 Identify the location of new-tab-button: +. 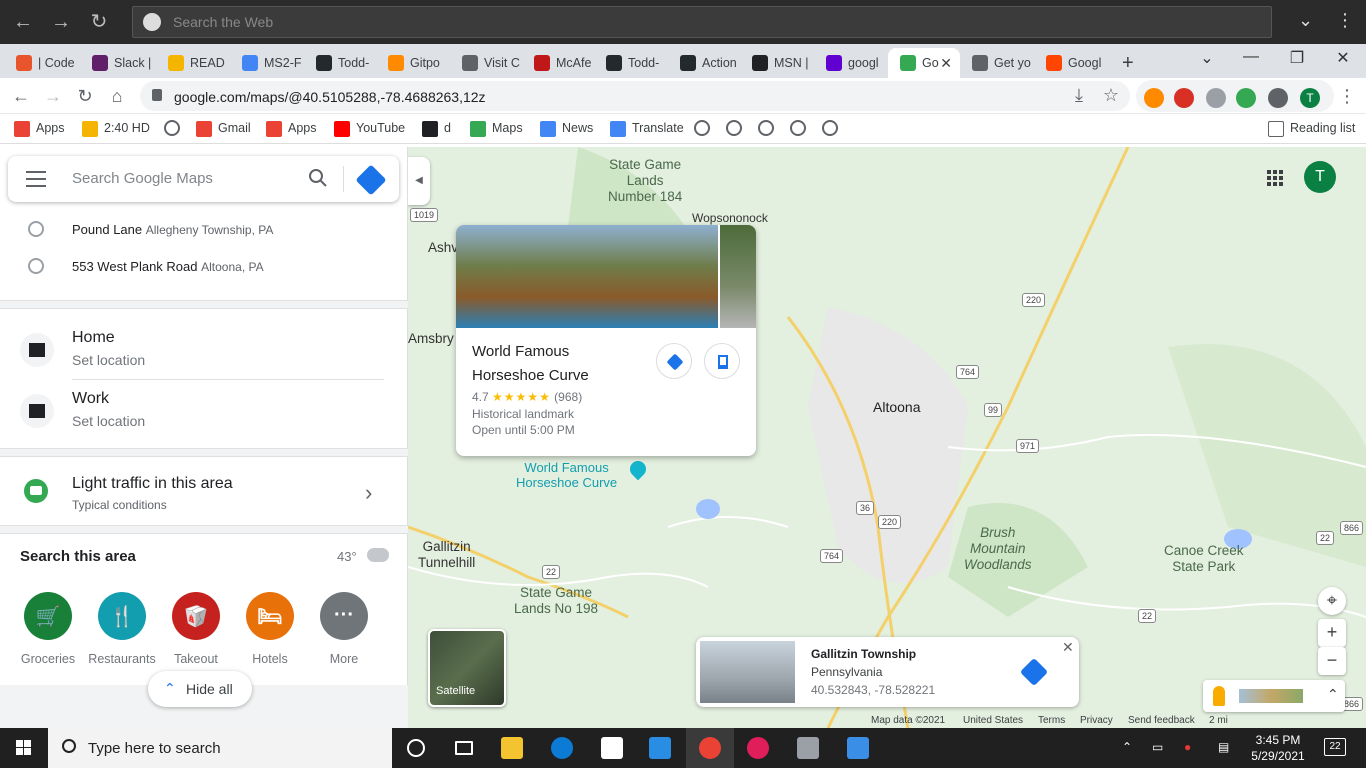
(1128, 63).